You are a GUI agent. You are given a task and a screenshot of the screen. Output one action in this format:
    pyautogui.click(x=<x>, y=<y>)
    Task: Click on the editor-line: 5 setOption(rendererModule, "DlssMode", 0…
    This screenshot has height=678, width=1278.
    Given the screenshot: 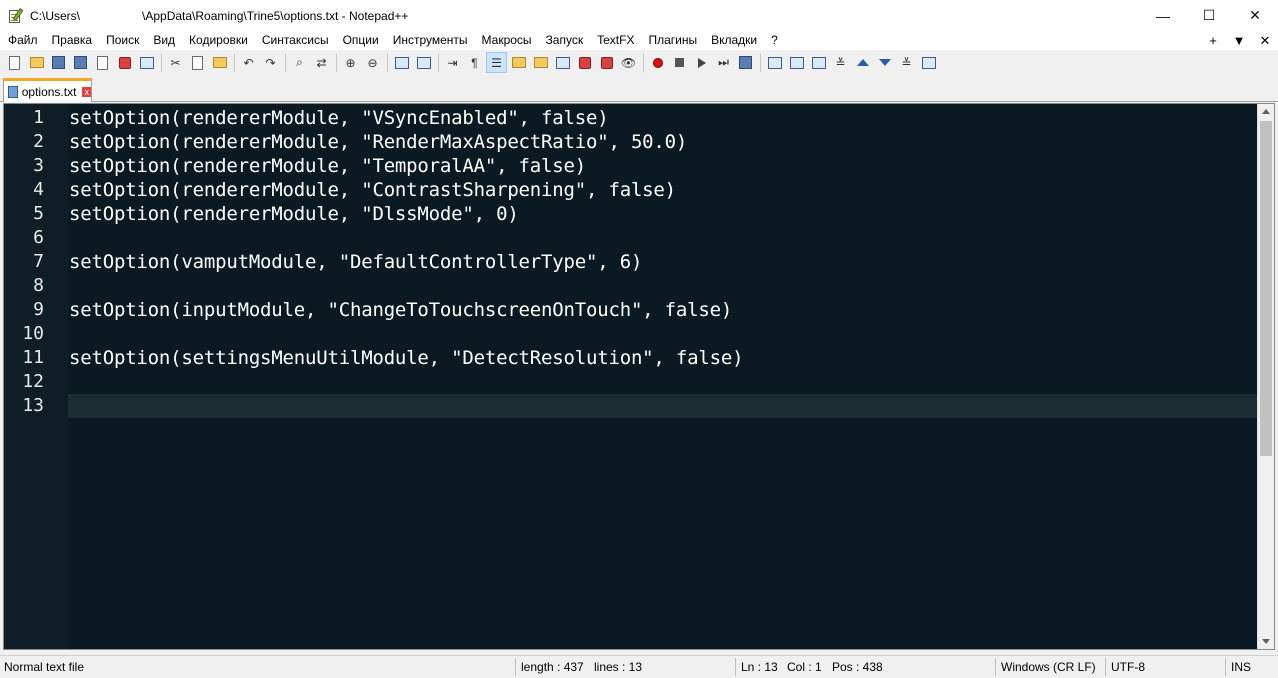 What is the action you would take?
    pyautogui.click(x=639, y=214)
    